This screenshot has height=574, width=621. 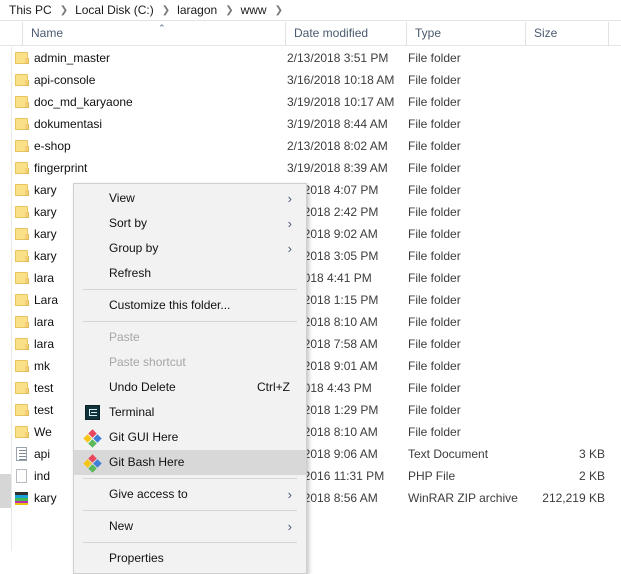 I want to click on file-size-cell: 212,219 KB, so click(x=573, y=498).